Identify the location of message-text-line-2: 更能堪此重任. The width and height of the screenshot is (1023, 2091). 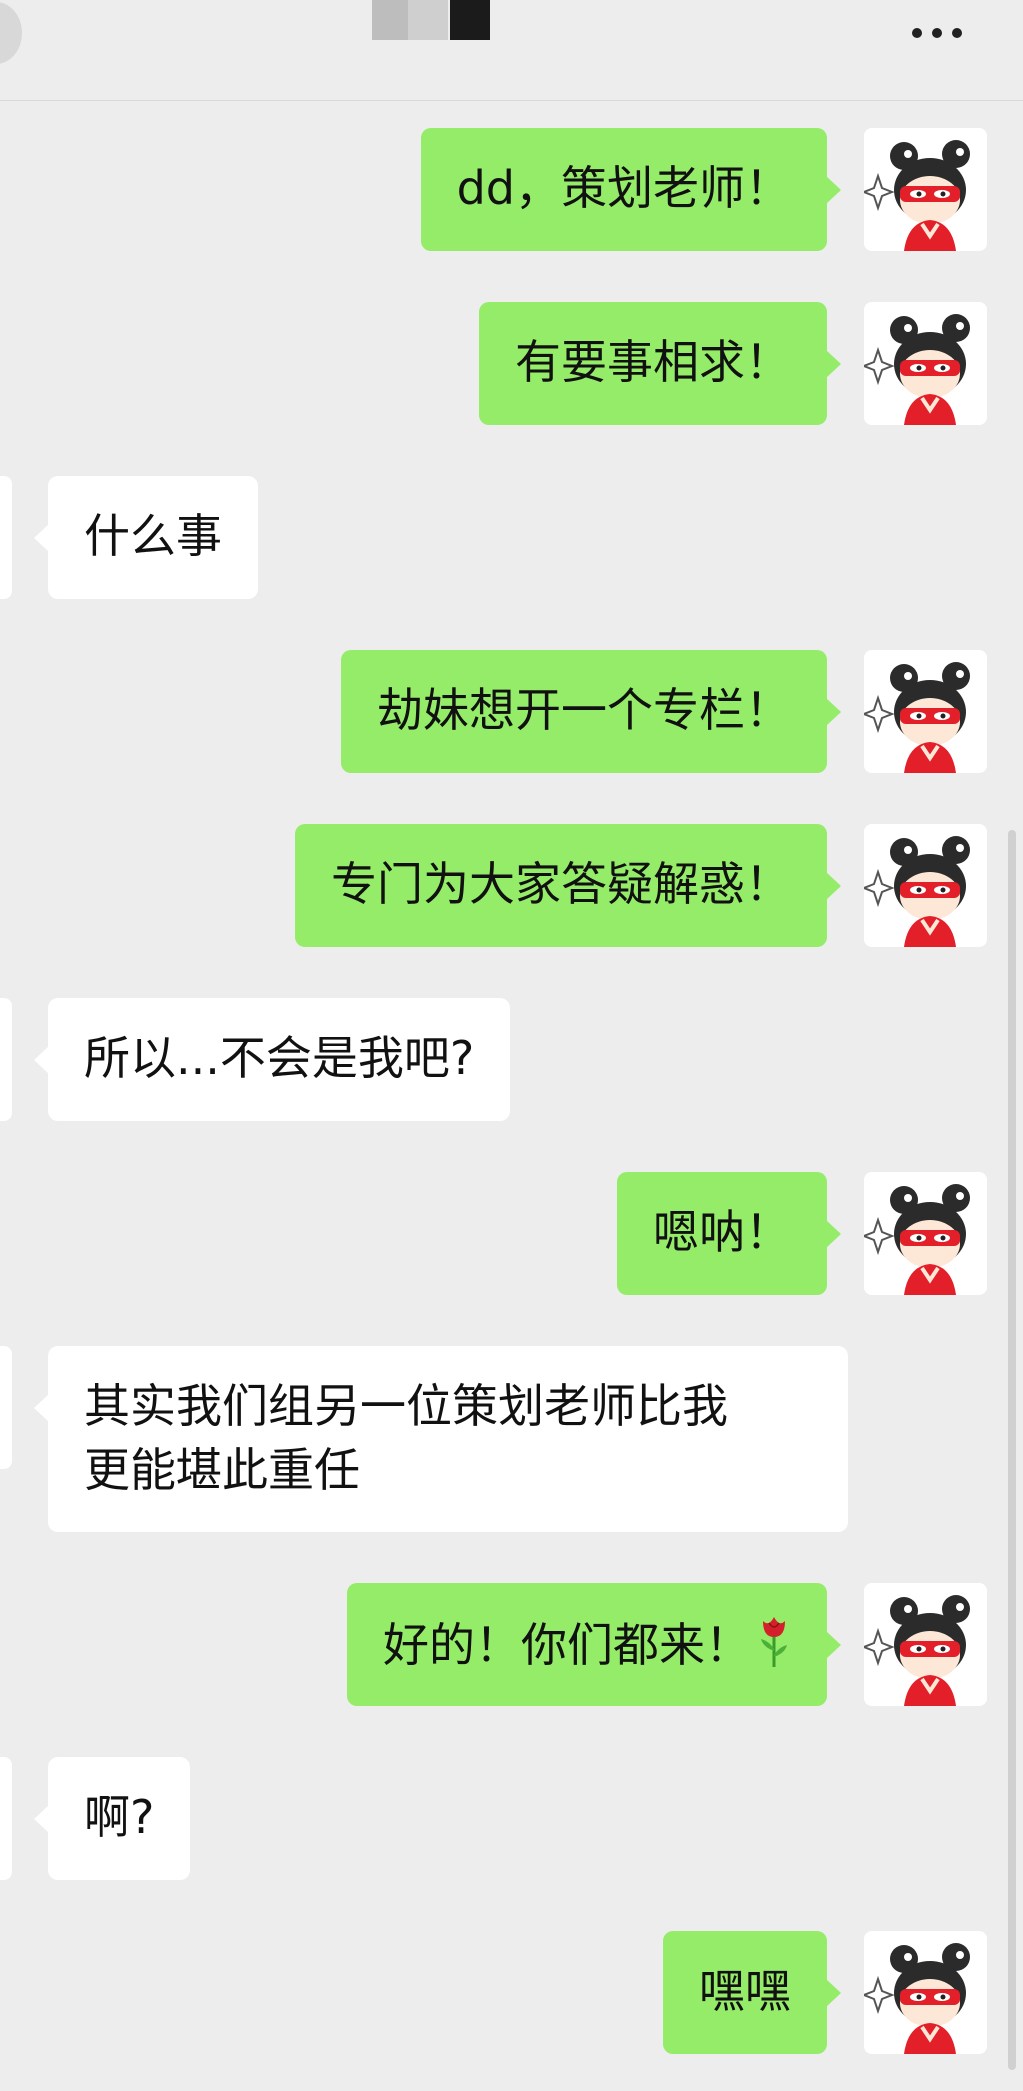
(222, 1470).